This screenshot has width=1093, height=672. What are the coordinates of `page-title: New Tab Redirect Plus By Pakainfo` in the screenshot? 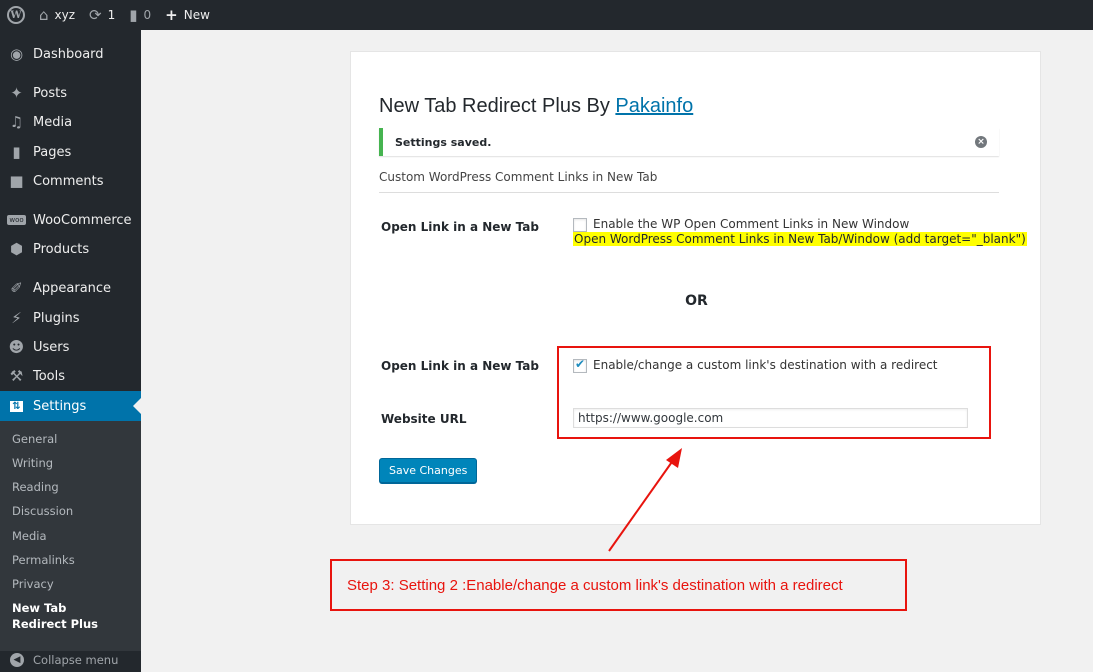 It's located at (536, 106).